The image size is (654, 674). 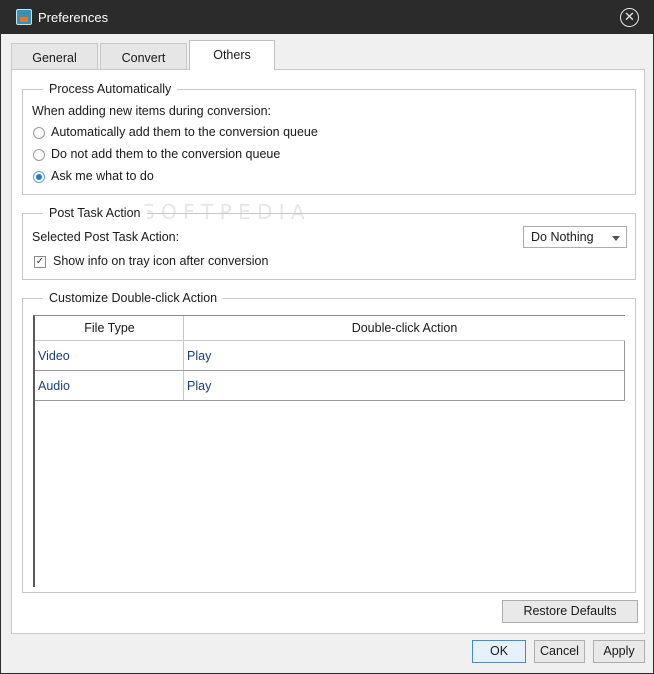 What do you see at coordinates (160, 261) in the screenshot?
I see `tray-info-label: Show info on tray icon after conversion` at bounding box center [160, 261].